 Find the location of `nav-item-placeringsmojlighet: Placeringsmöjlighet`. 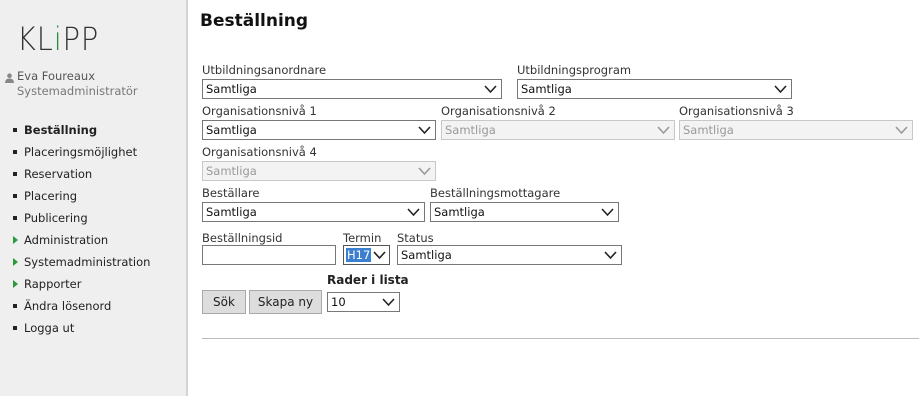

nav-item-placeringsmojlighet: Placeringsmöjlighet is located at coordinates (81, 152).